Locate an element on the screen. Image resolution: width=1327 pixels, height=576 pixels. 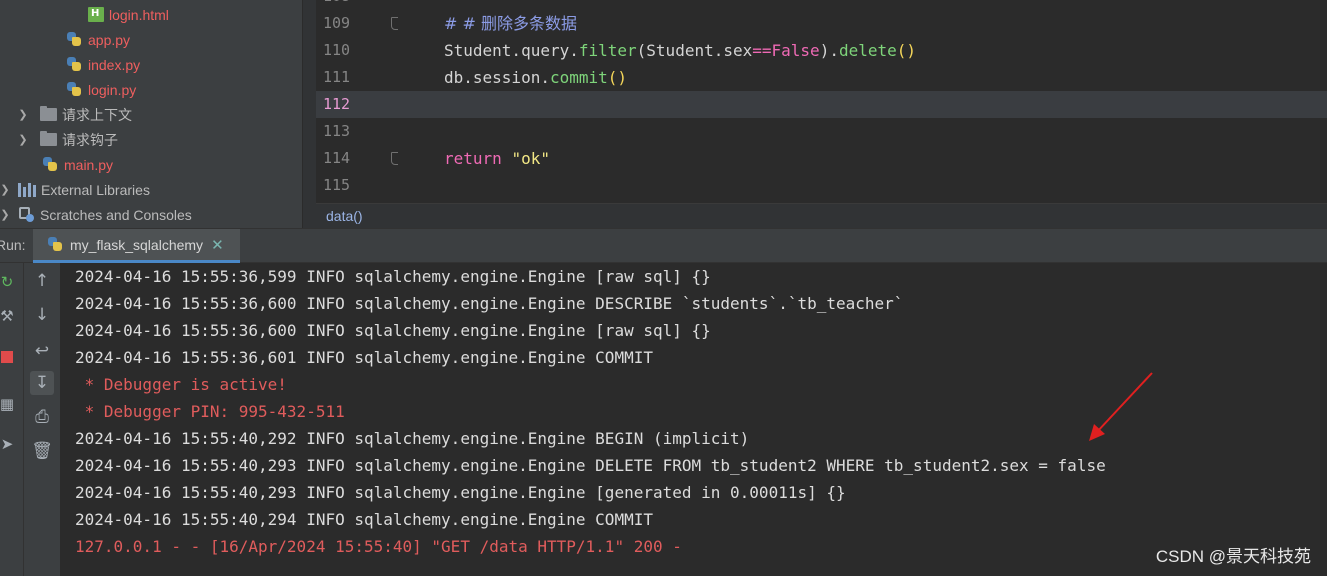
code-token-function: filter is located at coordinates (607, 50).